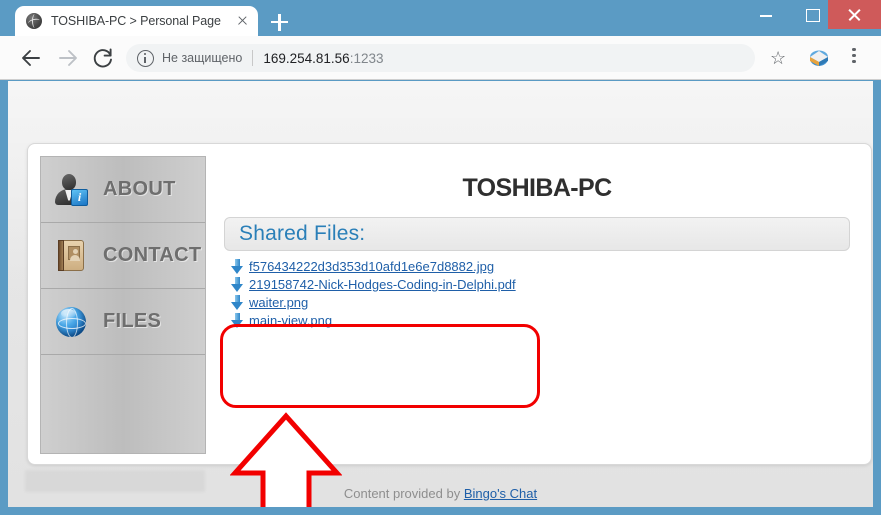  I want to click on address-bar: Не защищено 169.254.81.56:1233, so click(440, 58).